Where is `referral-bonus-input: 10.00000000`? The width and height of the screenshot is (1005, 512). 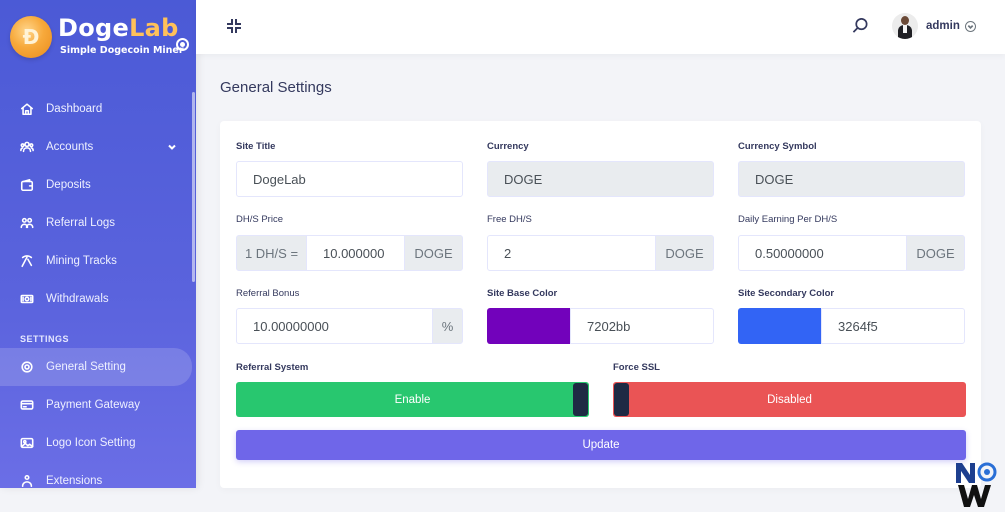
referral-bonus-input: 10.00000000 is located at coordinates (334, 326).